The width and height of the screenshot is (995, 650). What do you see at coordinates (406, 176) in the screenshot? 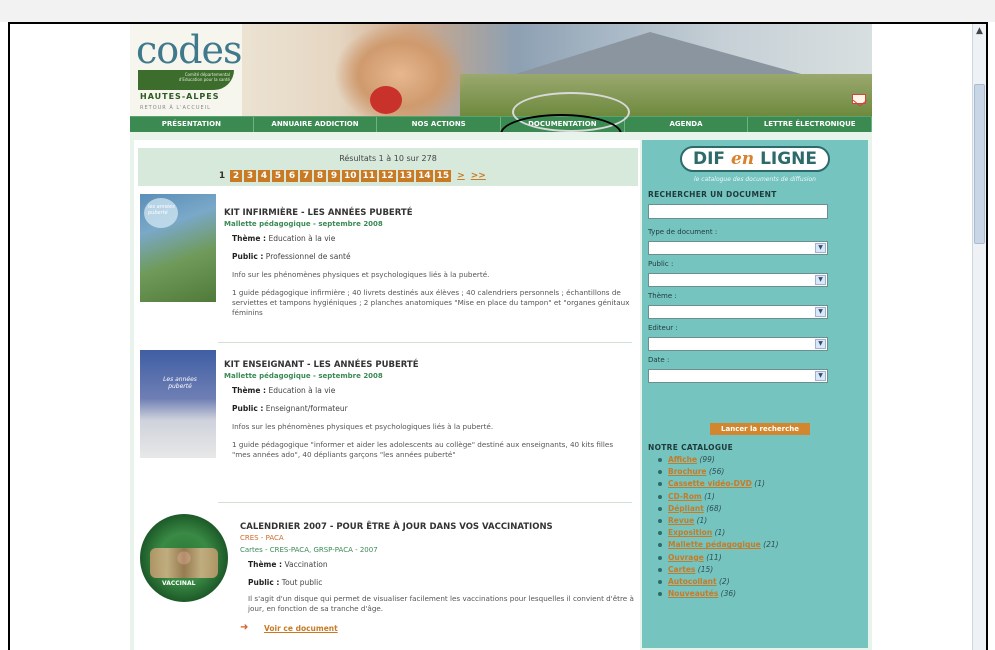
I see `page-link: 13` at bounding box center [406, 176].